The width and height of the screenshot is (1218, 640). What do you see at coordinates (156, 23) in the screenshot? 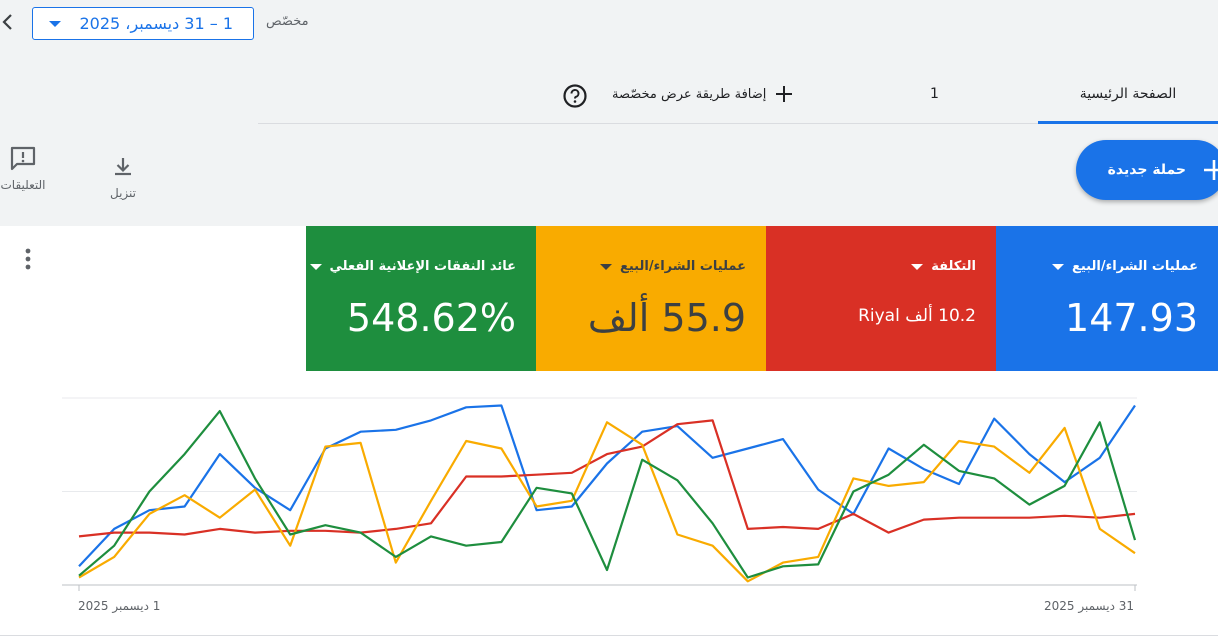
I see `date-range-text: 1 – 31 ديسمبر، 2025` at bounding box center [156, 23].